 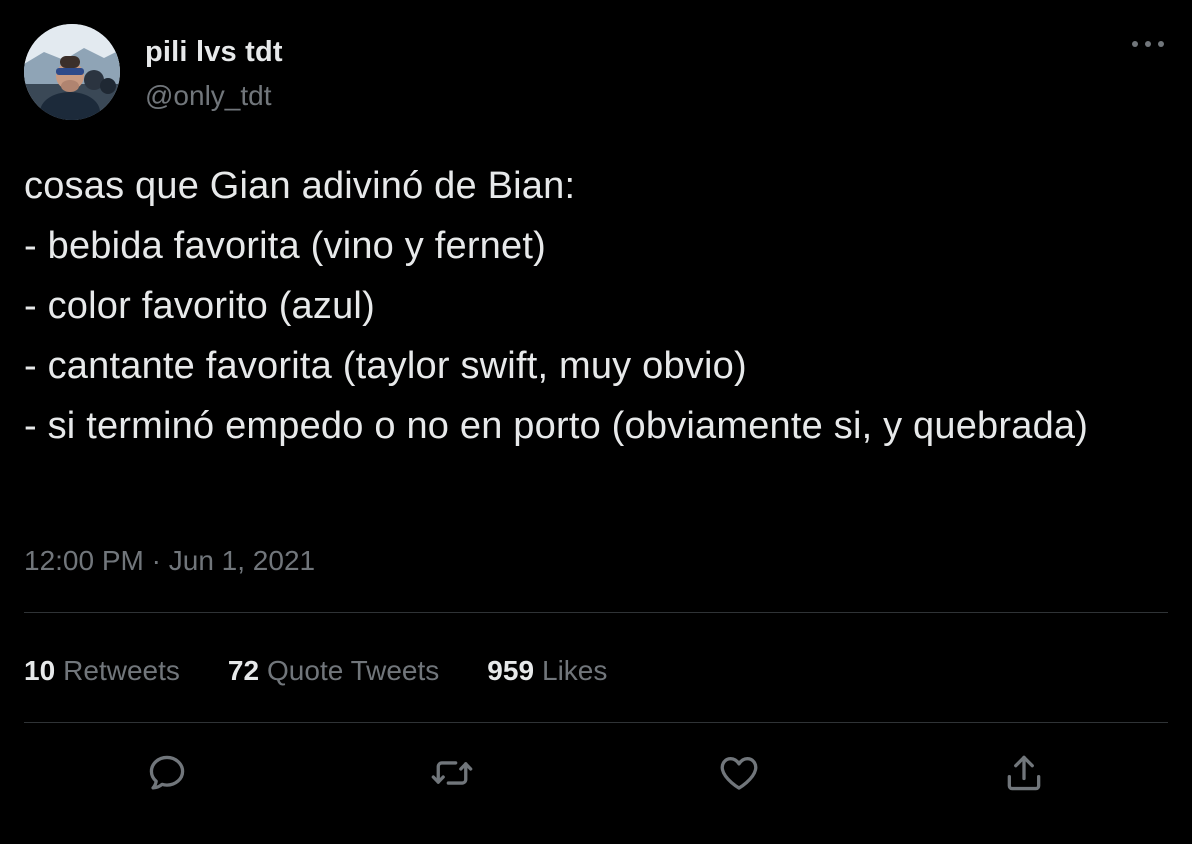 I want to click on more-icon, so click(x=1148, y=44).